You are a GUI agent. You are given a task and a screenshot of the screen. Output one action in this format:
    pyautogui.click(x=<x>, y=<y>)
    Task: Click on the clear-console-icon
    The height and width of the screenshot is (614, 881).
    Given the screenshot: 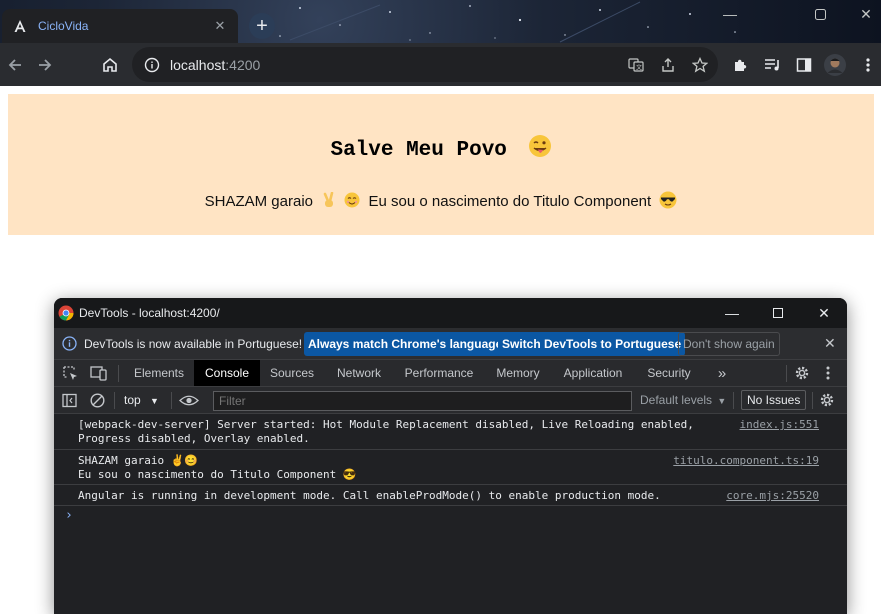 What is the action you would take?
    pyautogui.click(x=97, y=400)
    